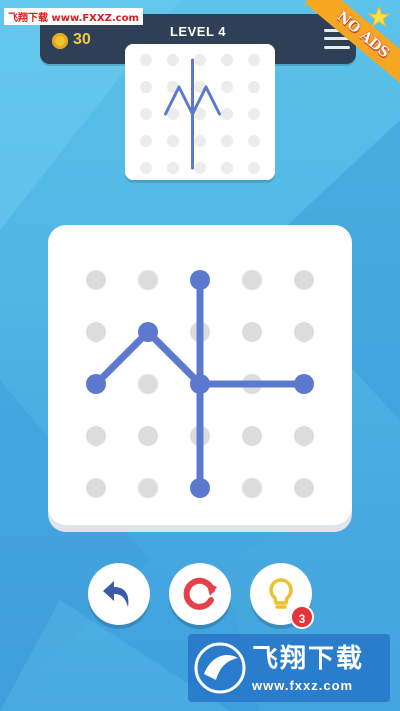  Describe the element at coordinates (116, 594) in the screenshot. I see `undo-arrow-icon` at that location.